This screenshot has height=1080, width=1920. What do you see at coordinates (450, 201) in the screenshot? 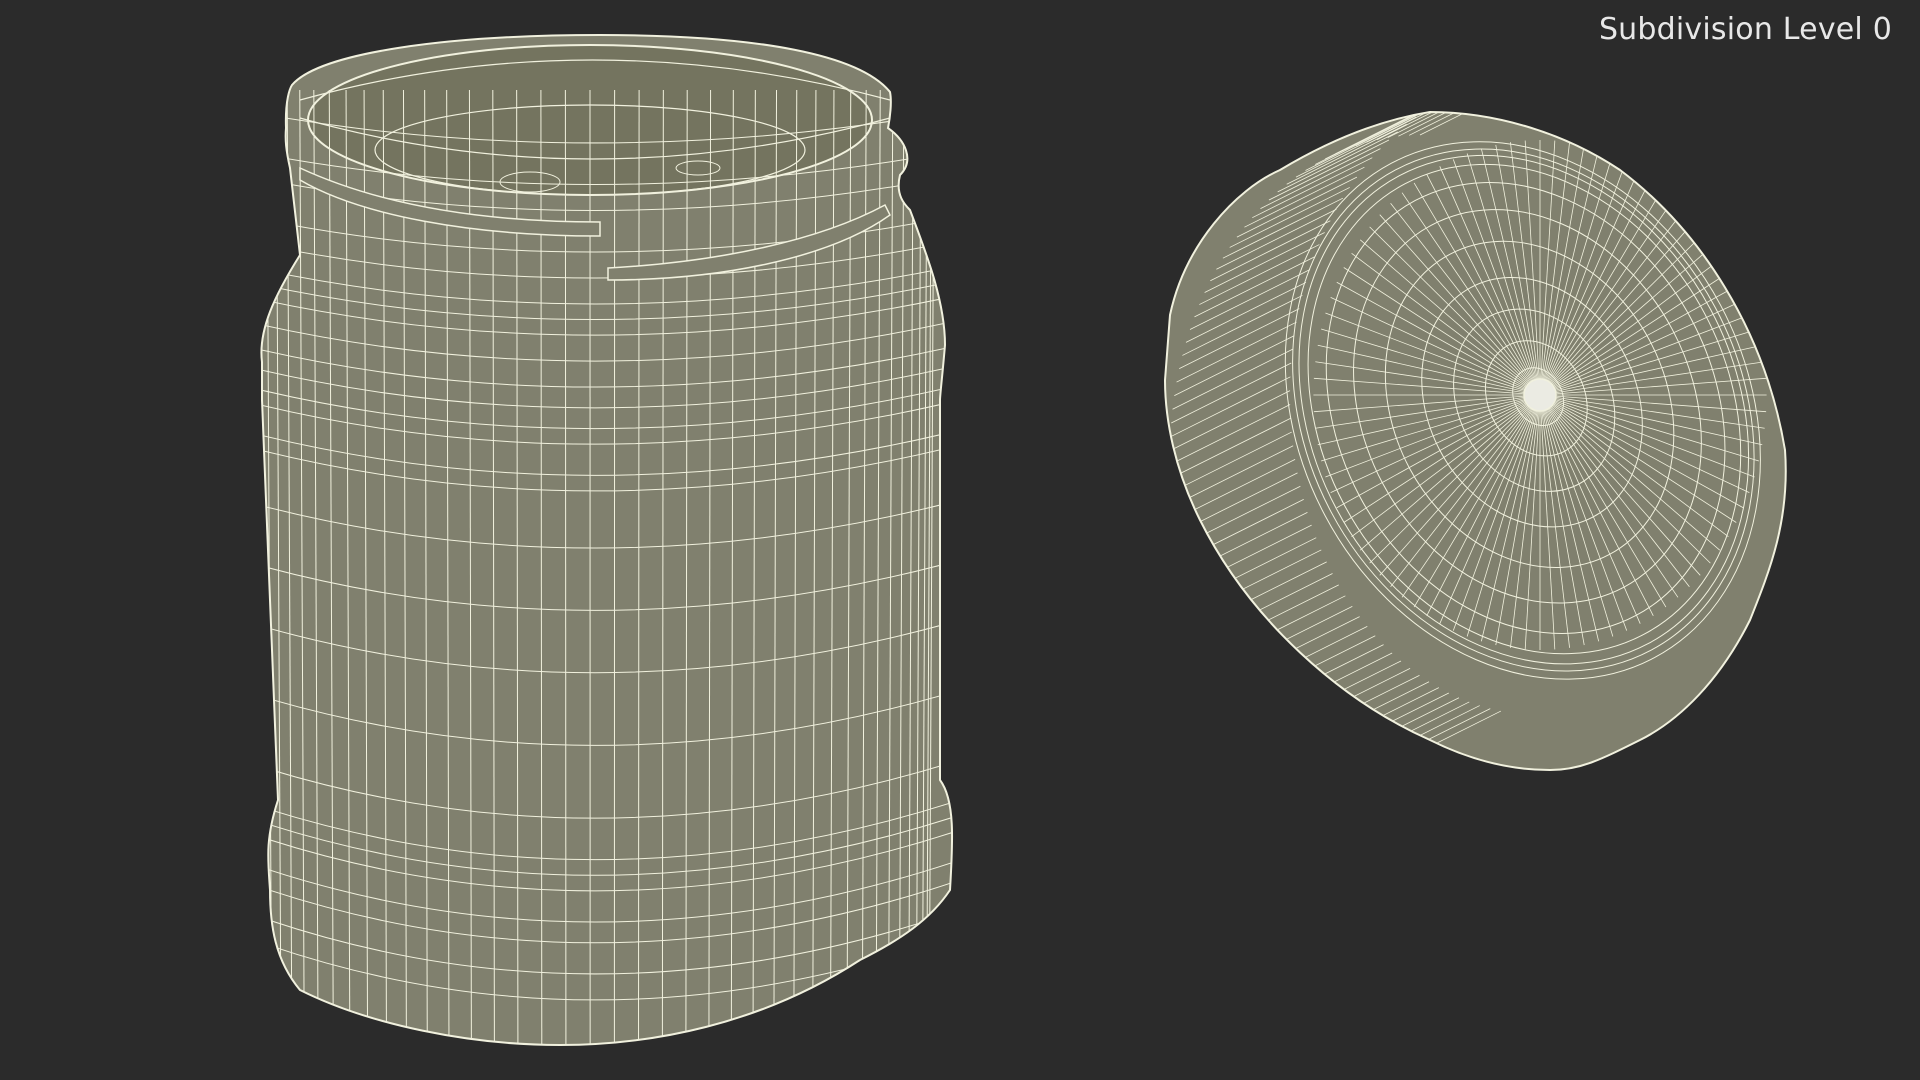
I see `jar-thread-left` at bounding box center [450, 201].